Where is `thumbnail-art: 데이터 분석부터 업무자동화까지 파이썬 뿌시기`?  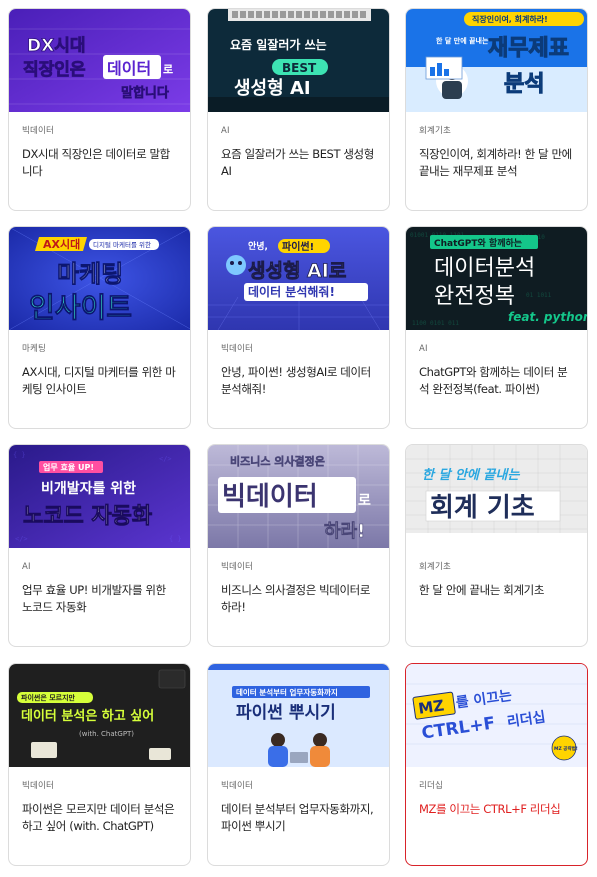 thumbnail-art: 데이터 분석부터 업무자동화까지 파이썬 뿌시기 is located at coordinates (298, 715).